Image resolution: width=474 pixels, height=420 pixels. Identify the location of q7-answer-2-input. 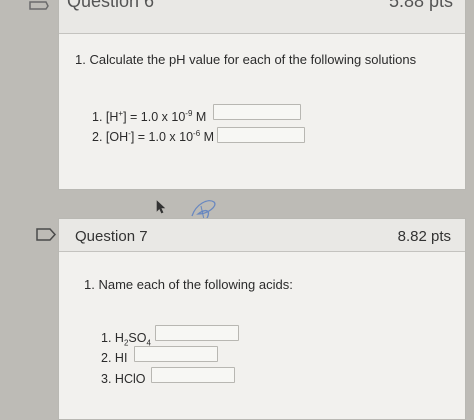
(176, 354).